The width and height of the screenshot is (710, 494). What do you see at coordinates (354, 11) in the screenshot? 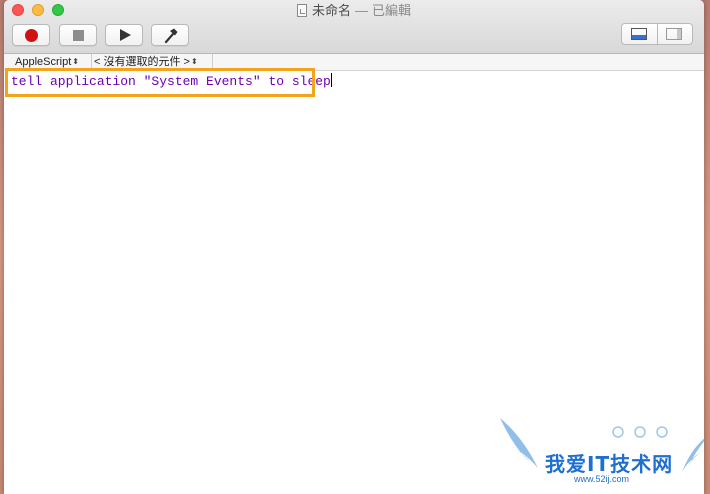
I see `window-title: 未命名 — 已編輯` at bounding box center [354, 11].